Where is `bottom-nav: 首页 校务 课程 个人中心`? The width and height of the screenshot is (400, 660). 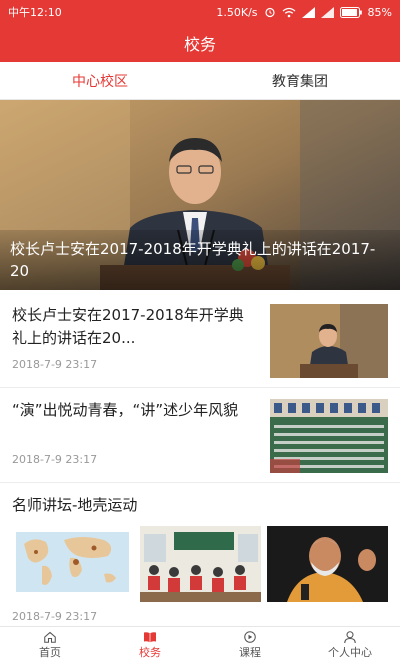
bottom-nav: 首页 校务 课程 个人中心 is located at coordinates (200, 643).